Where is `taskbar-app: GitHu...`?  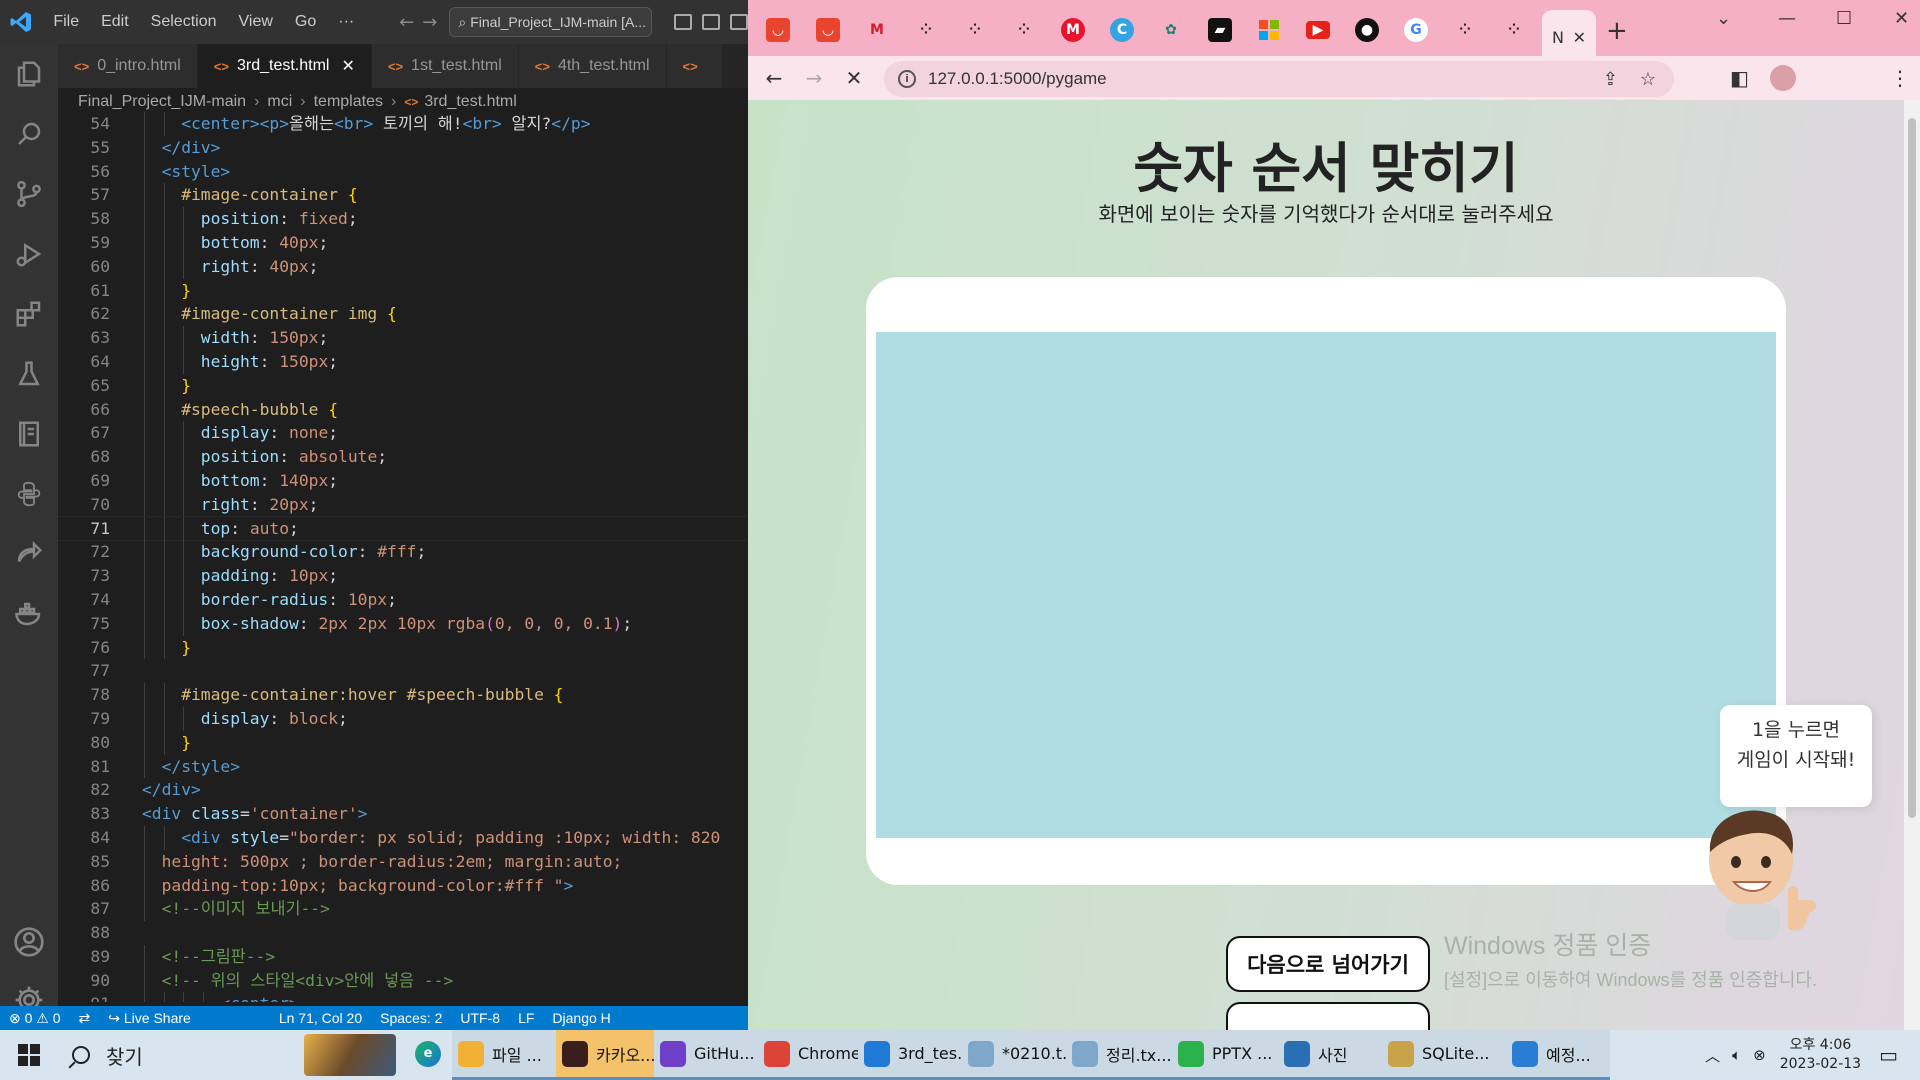
taskbar-app: GitHu... is located at coordinates (706, 1055).